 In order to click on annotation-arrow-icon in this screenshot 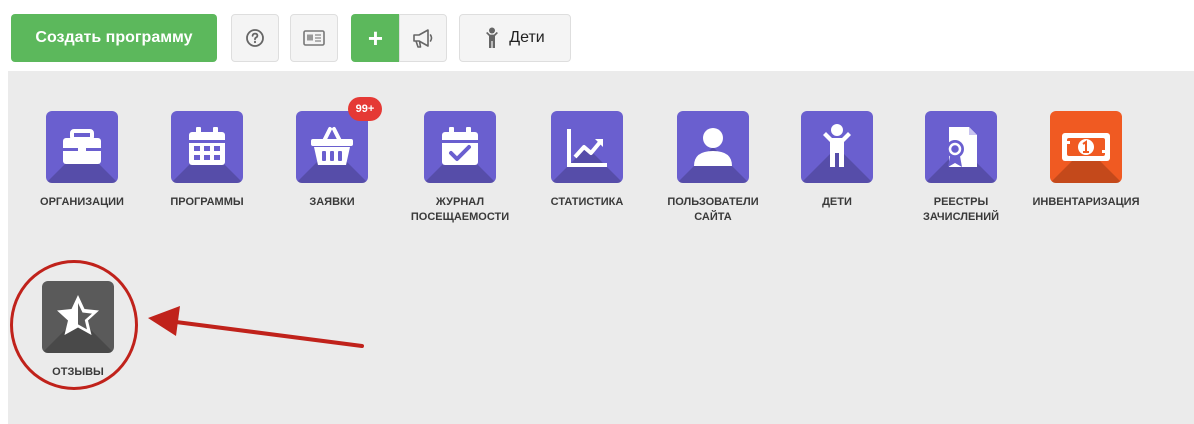, I will do `click(256, 327)`.